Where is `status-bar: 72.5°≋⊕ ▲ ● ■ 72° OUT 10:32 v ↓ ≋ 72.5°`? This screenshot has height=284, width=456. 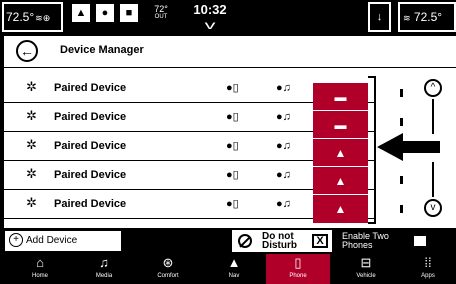
status-bar: 72.5°≋⊕ ▲ ● ■ 72° OUT 10:32 v ↓ ≋ 72.5° is located at coordinates (228, 18).